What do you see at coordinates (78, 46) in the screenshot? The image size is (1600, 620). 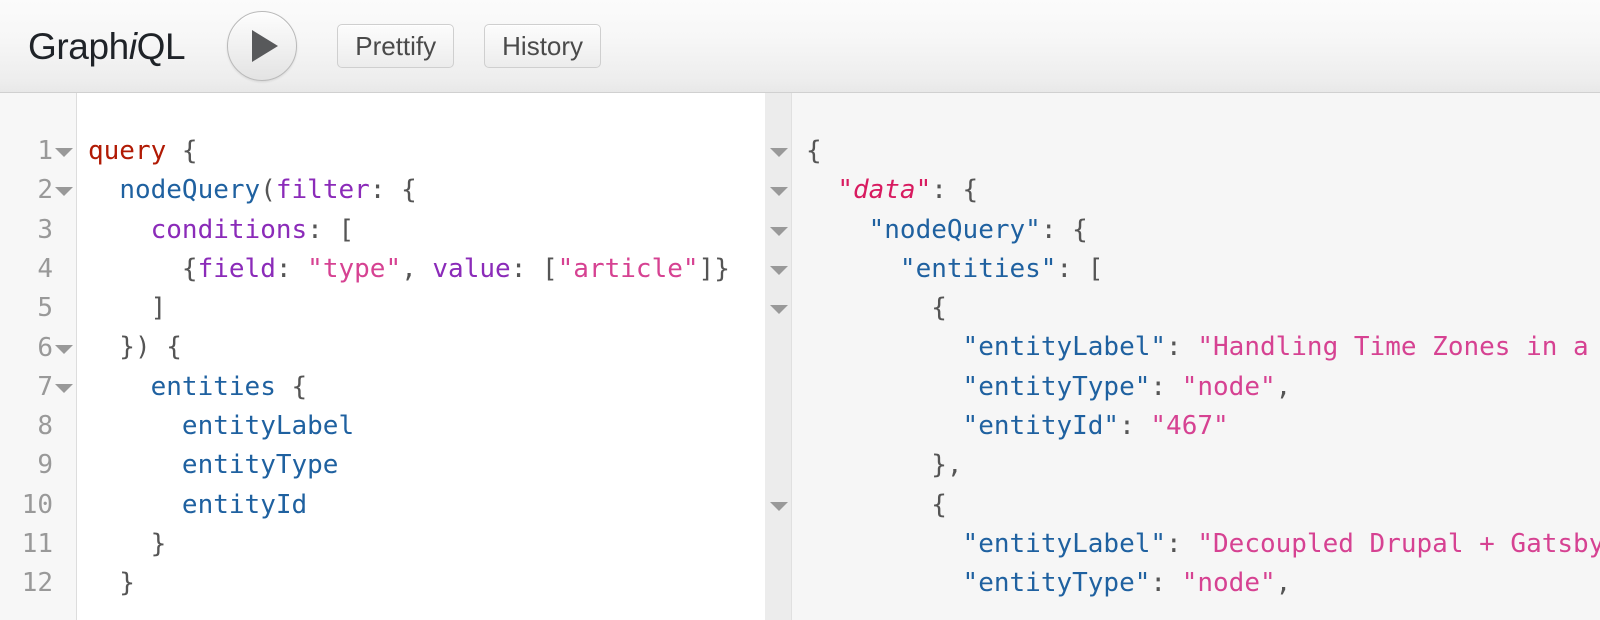 I see `logo-prefix: Graph` at bounding box center [78, 46].